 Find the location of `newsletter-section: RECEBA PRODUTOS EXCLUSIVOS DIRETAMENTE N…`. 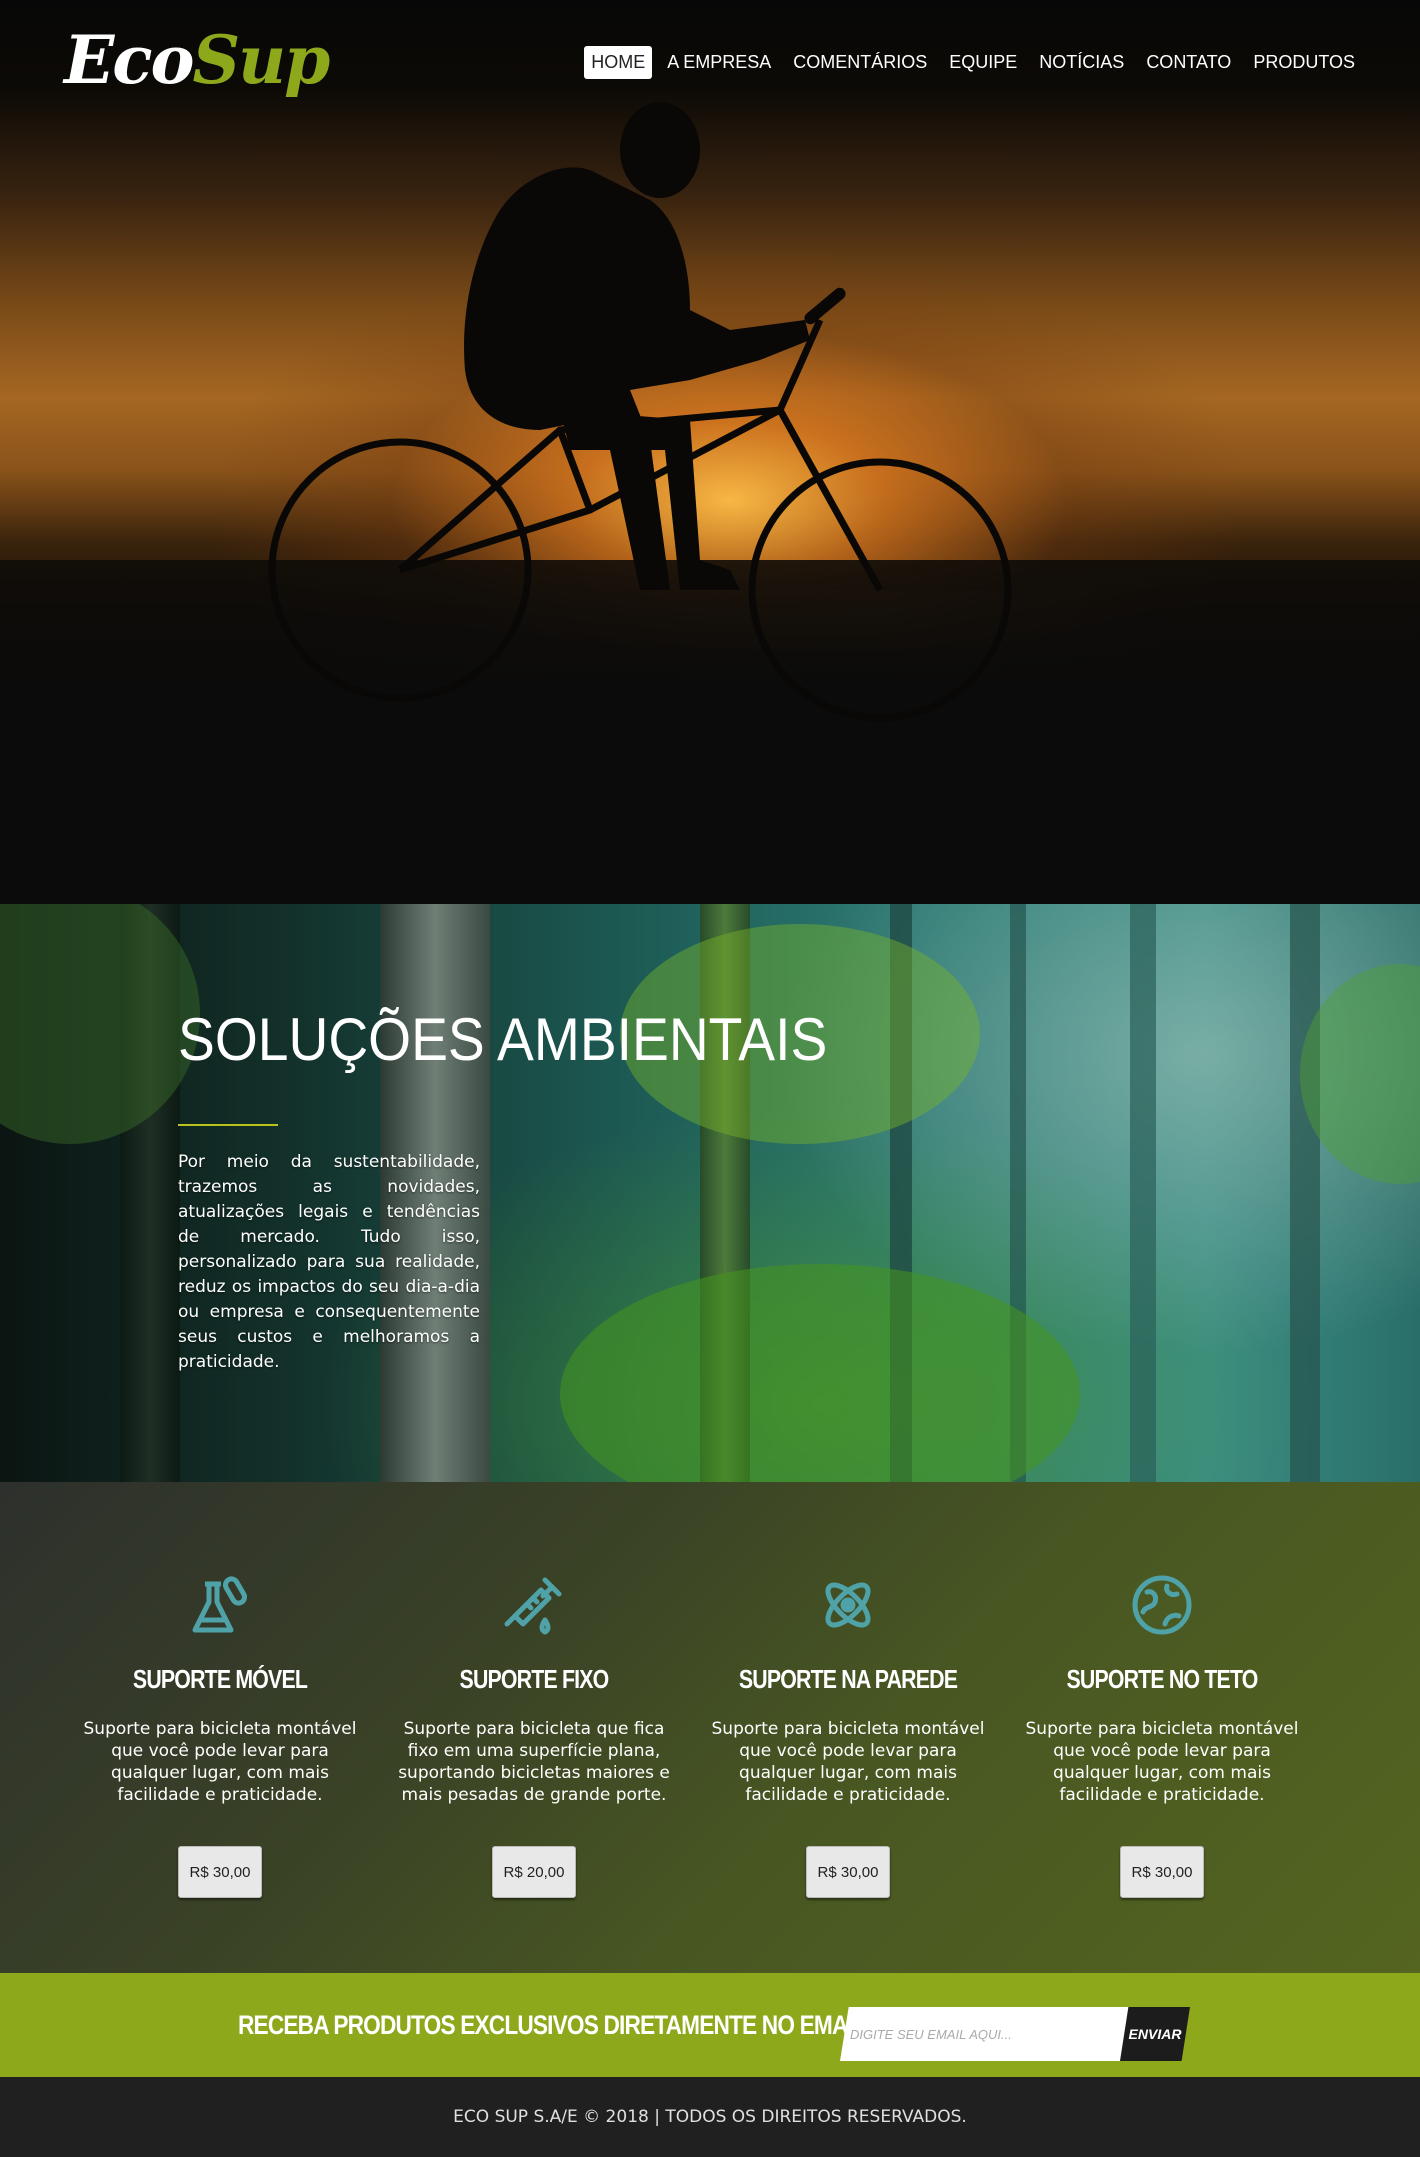

newsletter-section: RECEBA PRODUTOS EXCLUSIVOS DIRETAMENTE N… is located at coordinates (710, 2025).